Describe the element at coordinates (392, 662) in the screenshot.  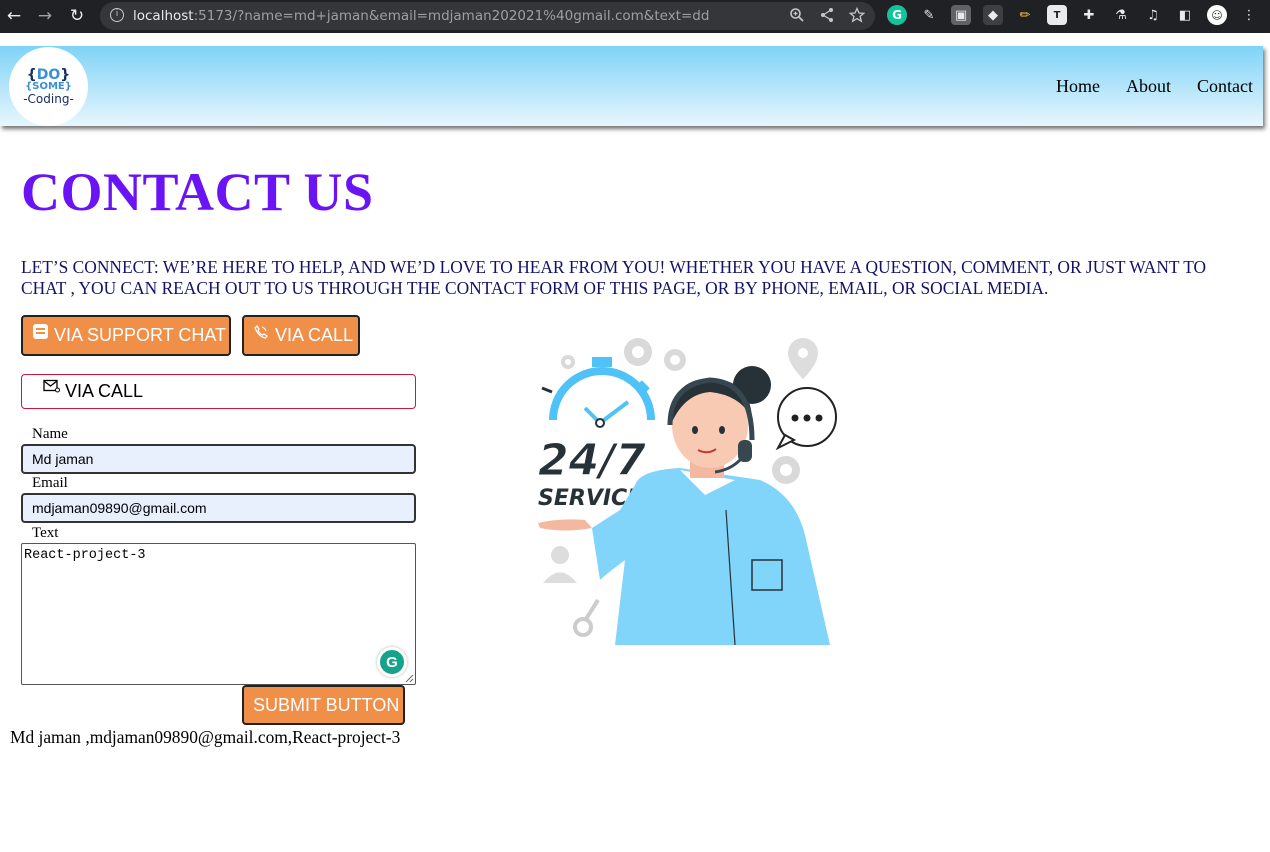
I see `grammarly-icon: G` at that location.